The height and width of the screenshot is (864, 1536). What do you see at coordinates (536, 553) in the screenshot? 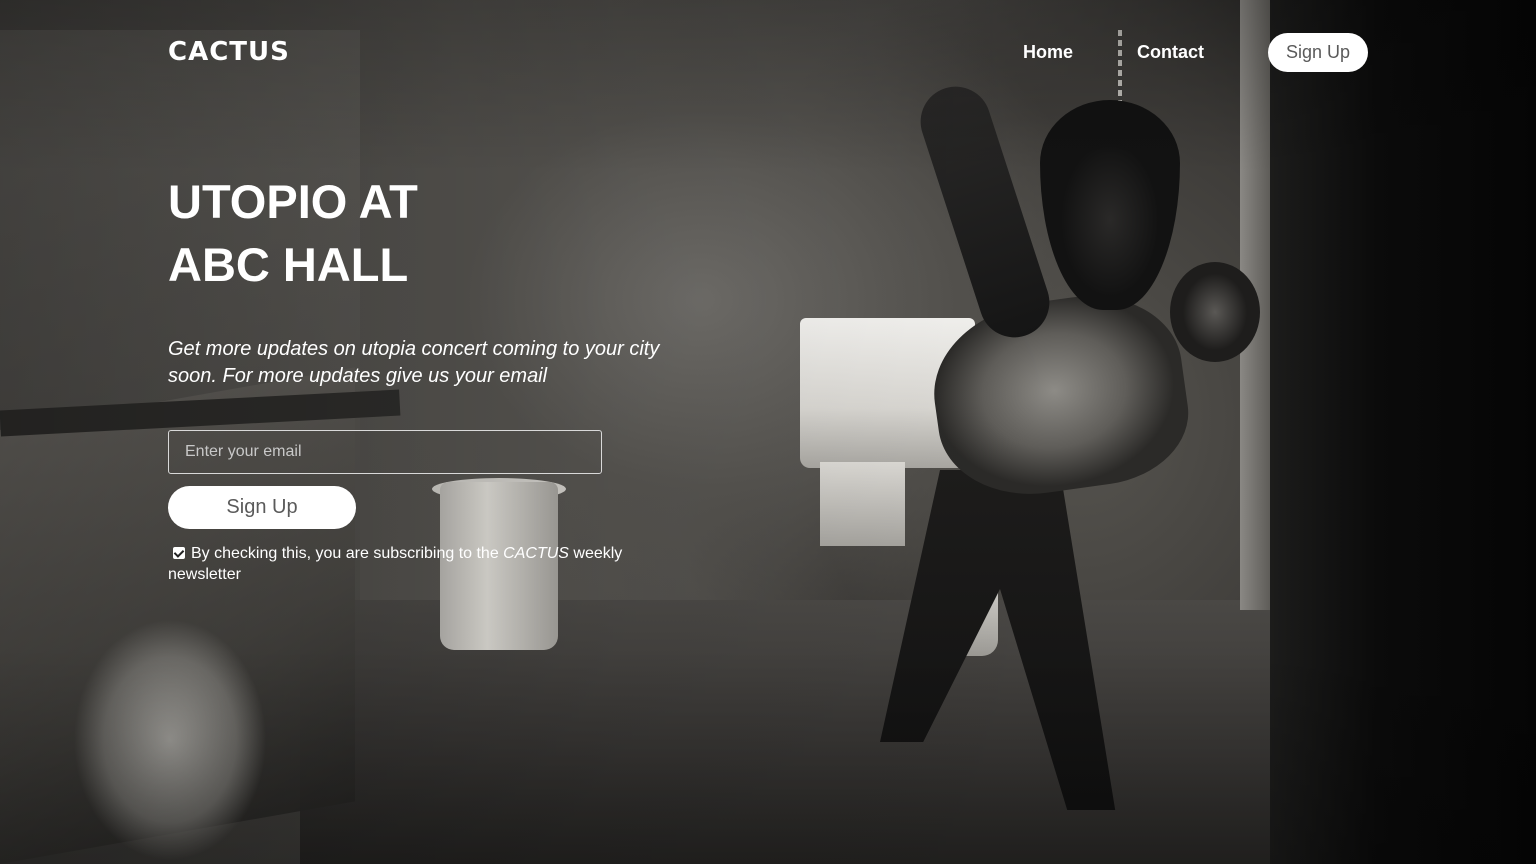
I see `consent-brand: CACTUS` at bounding box center [536, 553].